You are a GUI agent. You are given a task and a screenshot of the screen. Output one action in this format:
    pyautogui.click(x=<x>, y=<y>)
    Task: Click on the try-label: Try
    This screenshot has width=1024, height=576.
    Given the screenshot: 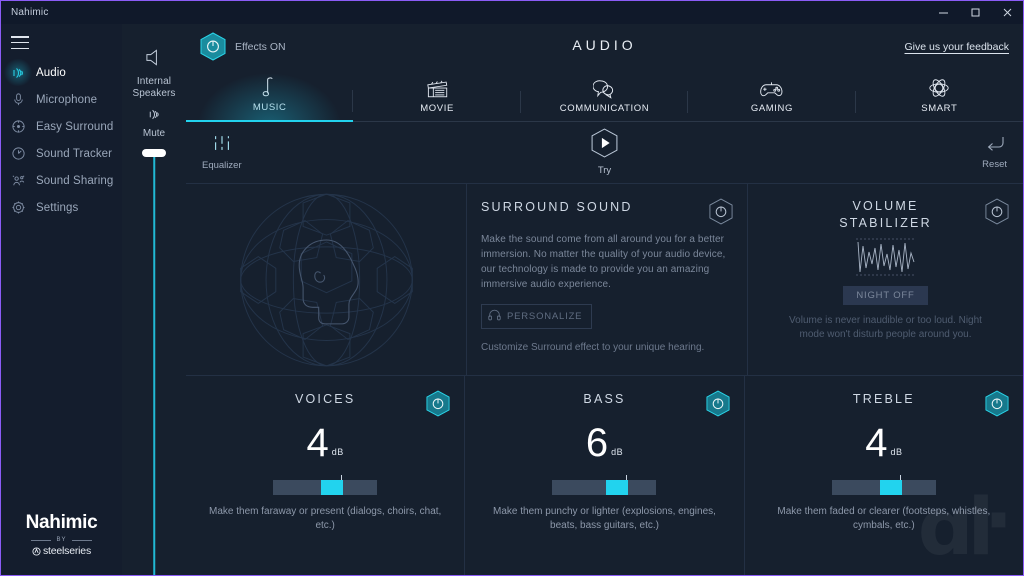 What is the action you would take?
    pyautogui.click(x=604, y=170)
    